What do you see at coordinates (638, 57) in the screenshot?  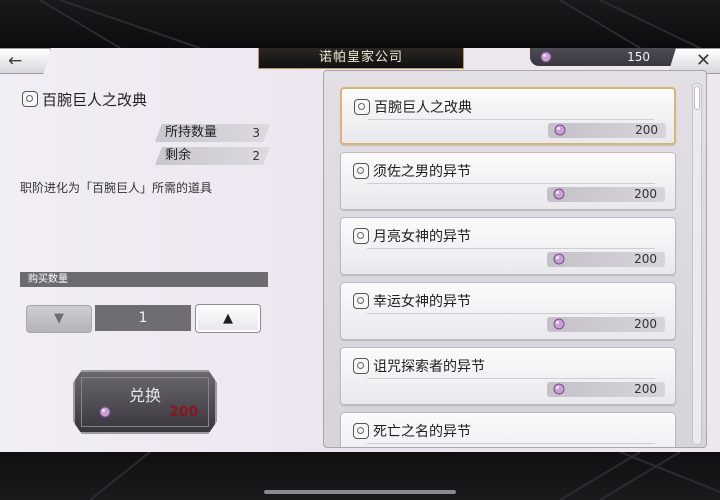 I see `currency-amount: 150` at bounding box center [638, 57].